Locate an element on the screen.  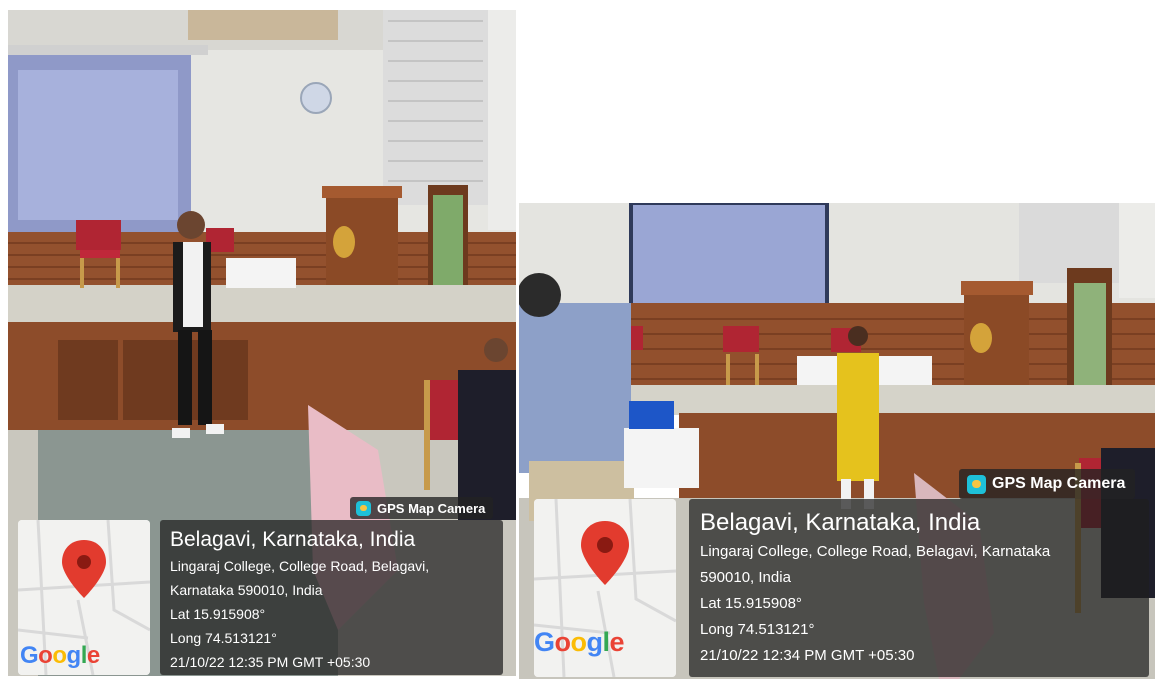
timestamp: 21/10/22 12:35 PM GMT +05:30 is located at coordinates (270, 662).